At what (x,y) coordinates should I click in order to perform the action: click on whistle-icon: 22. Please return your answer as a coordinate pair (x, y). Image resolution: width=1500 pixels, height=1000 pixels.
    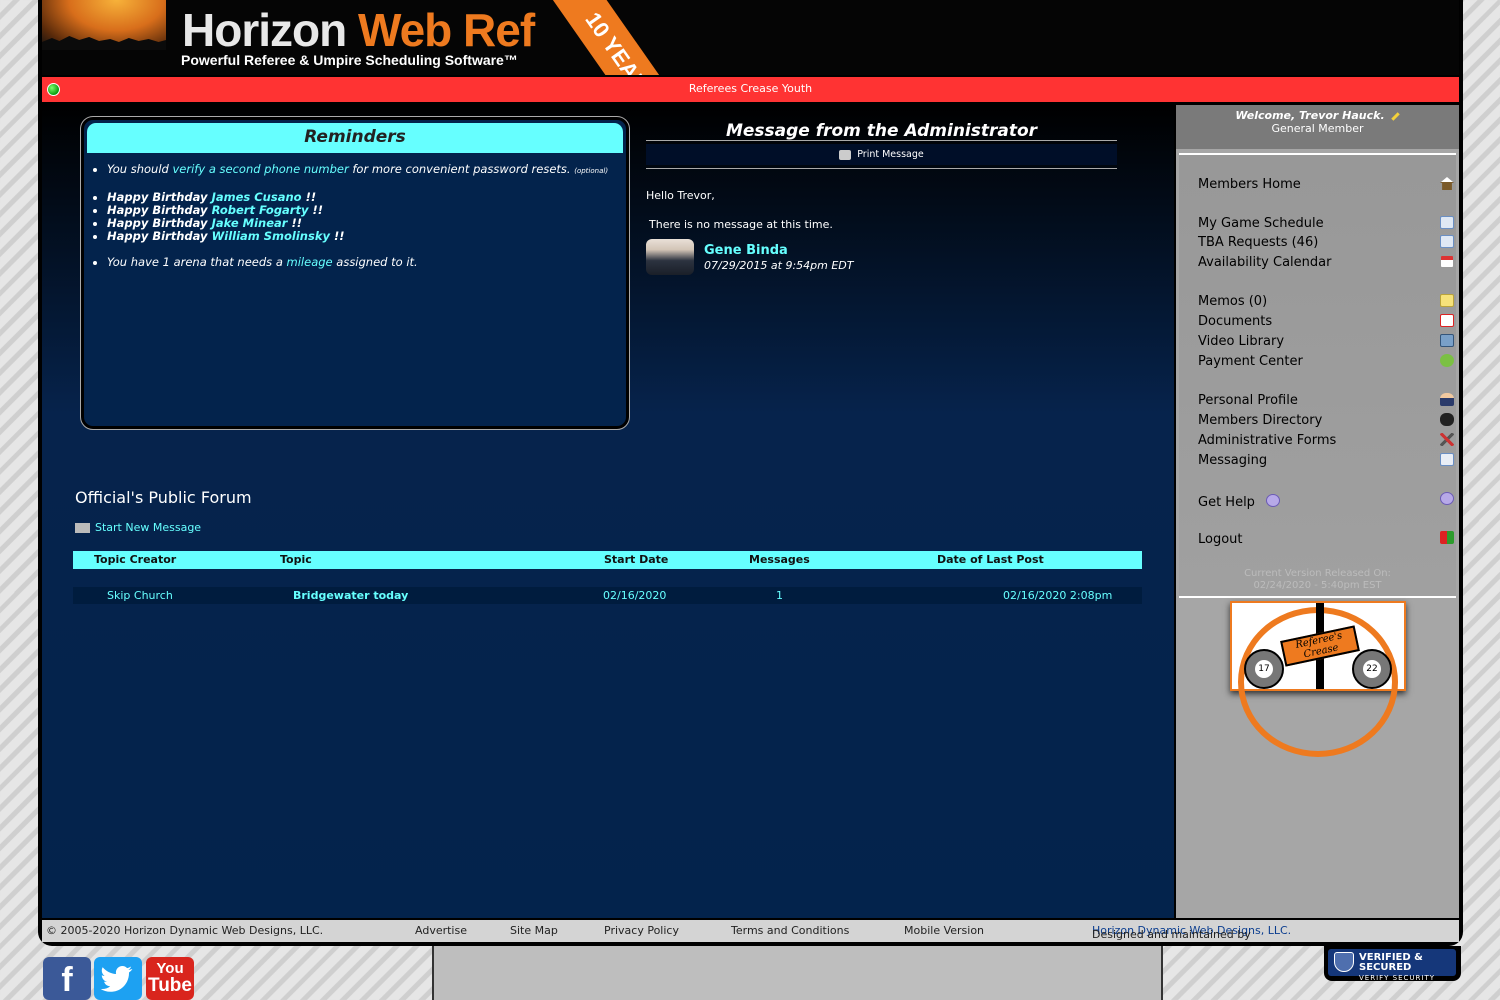
    Looking at the image, I should click on (1372, 669).